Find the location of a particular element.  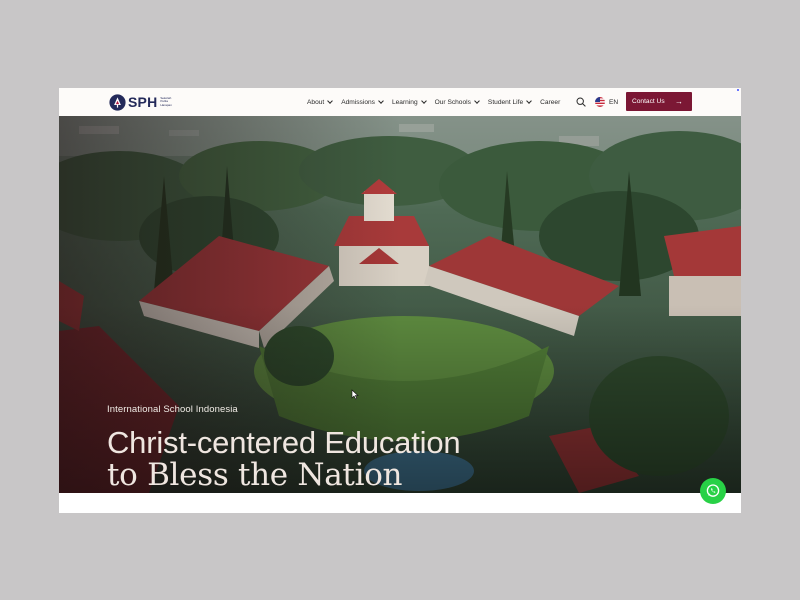

nav-label: Learning is located at coordinates (404, 102).